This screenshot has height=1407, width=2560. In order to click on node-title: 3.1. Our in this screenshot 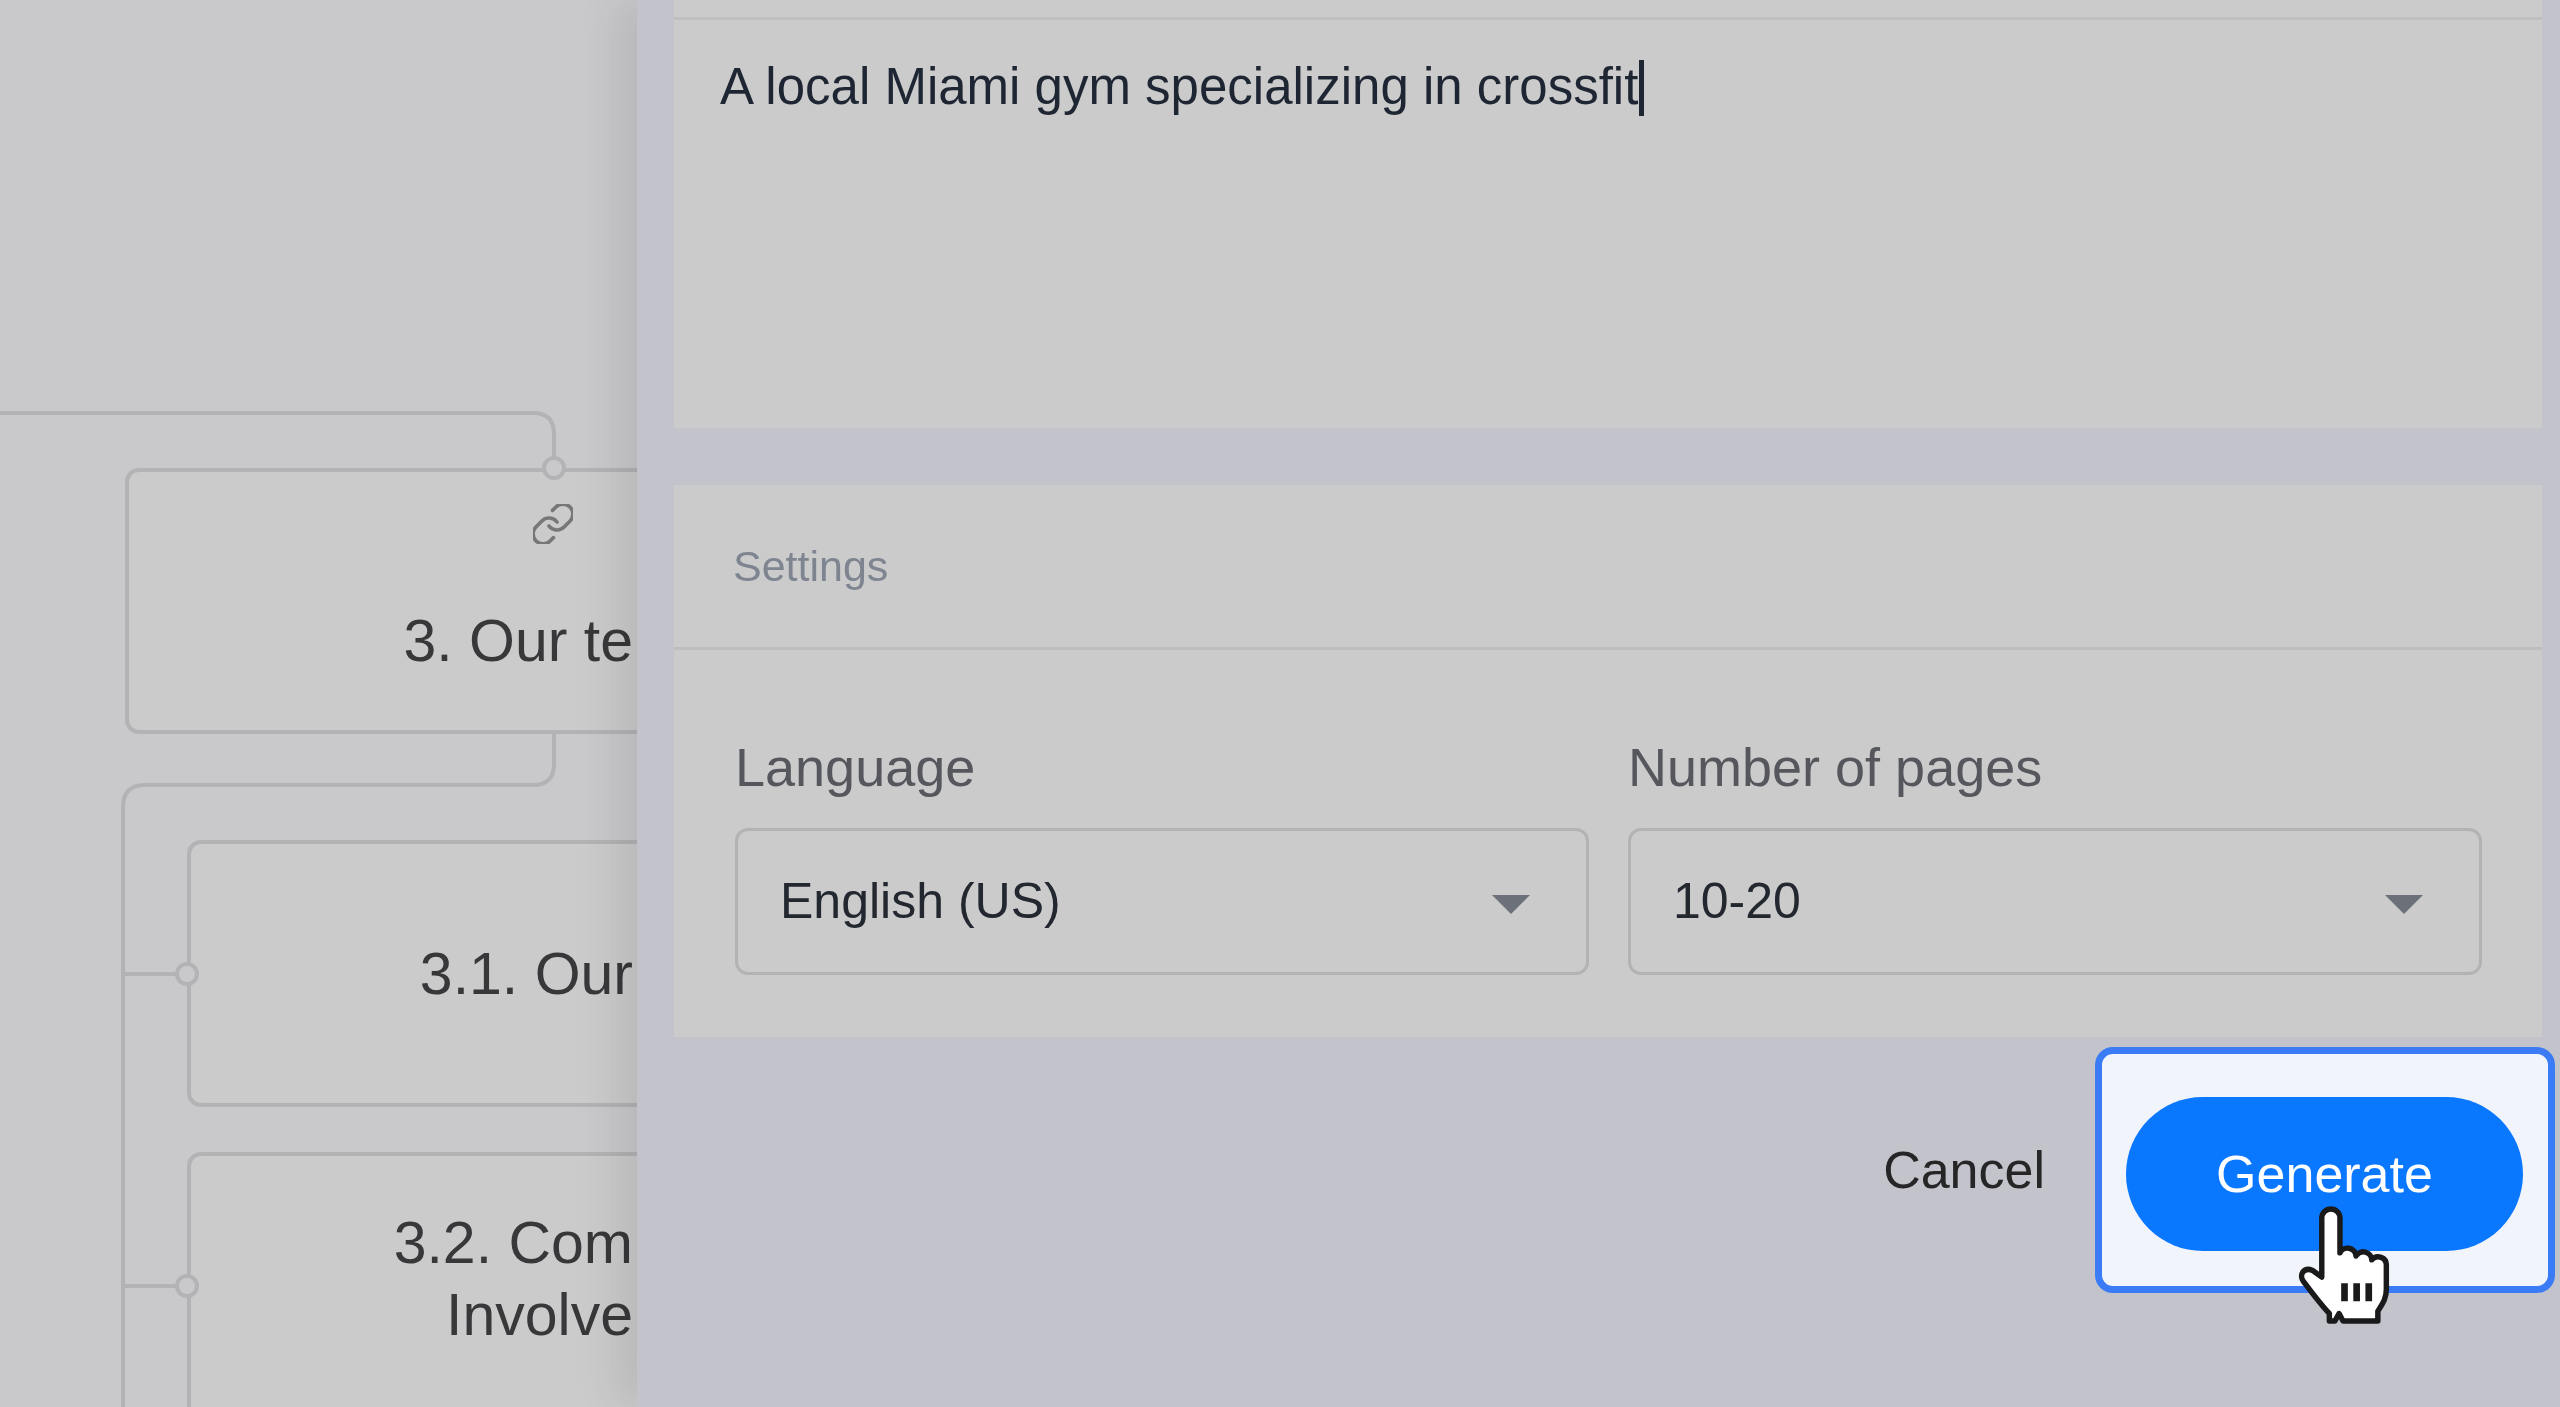, I will do `click(526, 974)`.